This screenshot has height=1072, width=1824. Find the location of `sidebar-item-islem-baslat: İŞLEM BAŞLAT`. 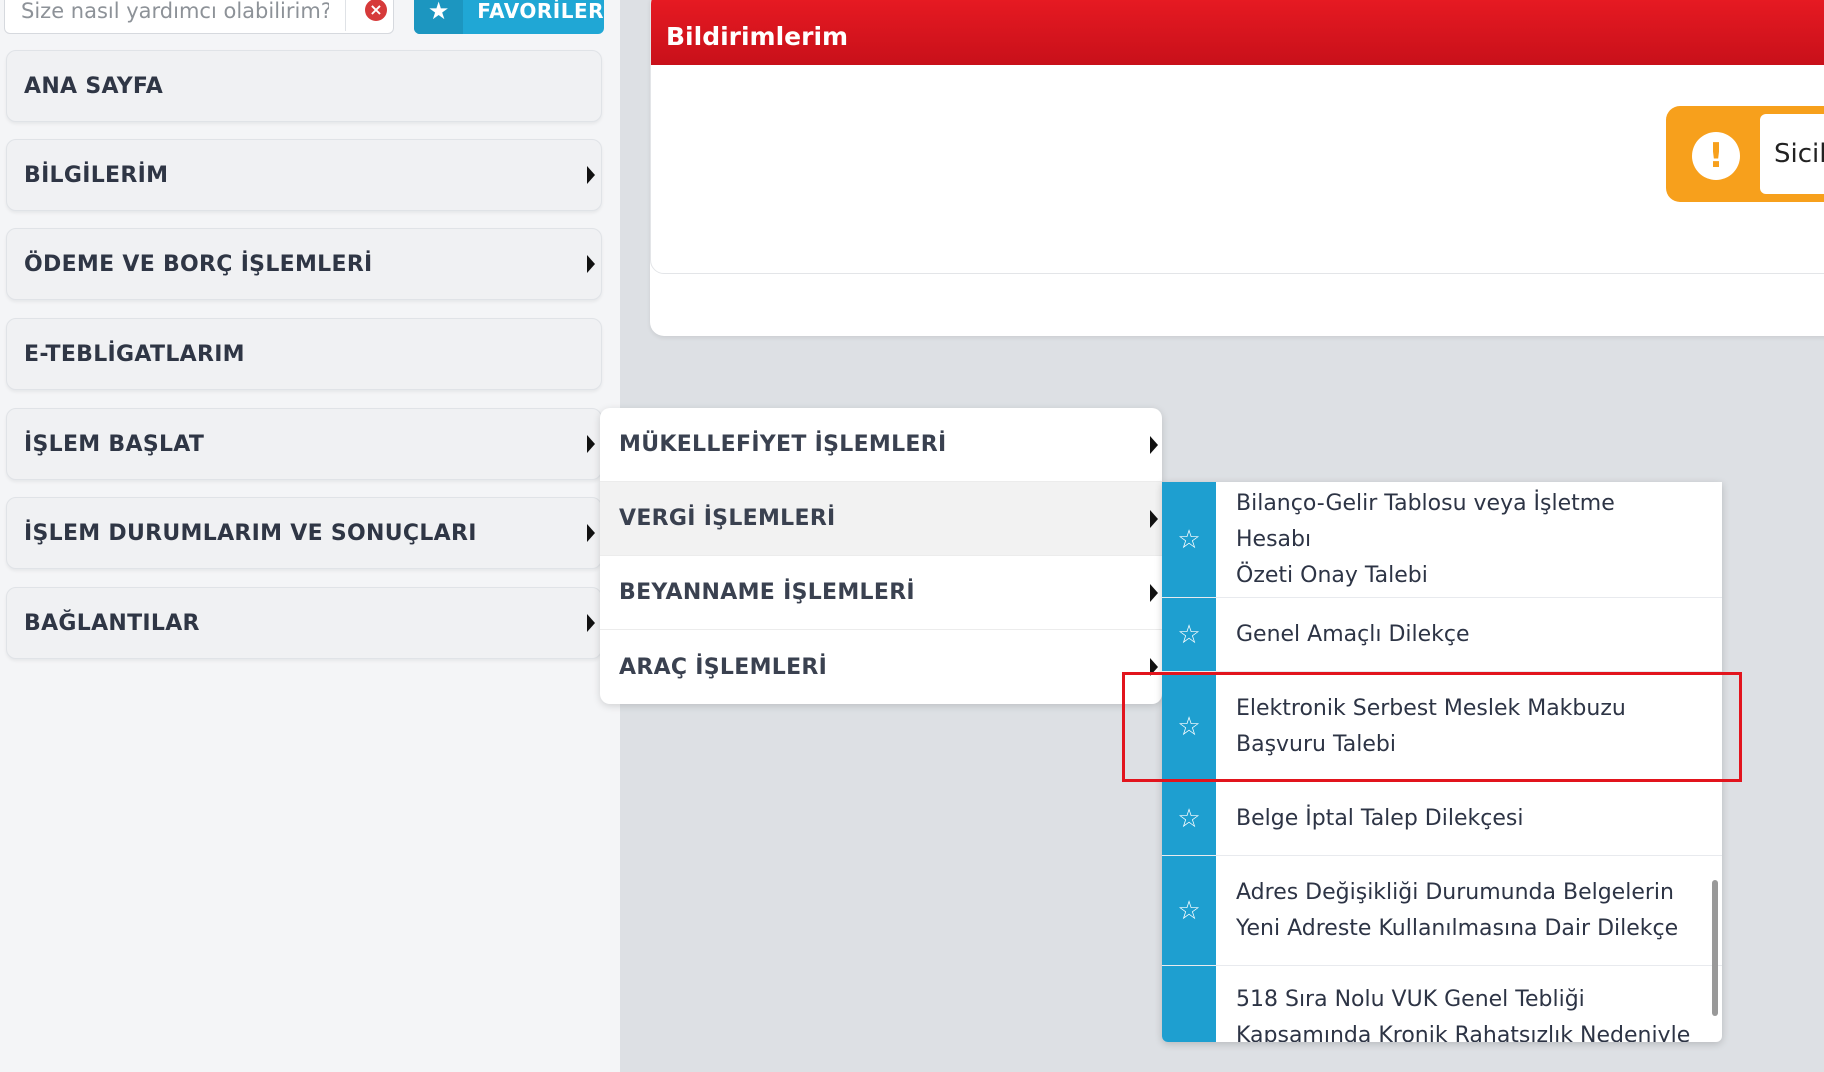

sidebar-item-islem-baslat: İŞLEM BAŞLAT is located at coordinates (304, 444).